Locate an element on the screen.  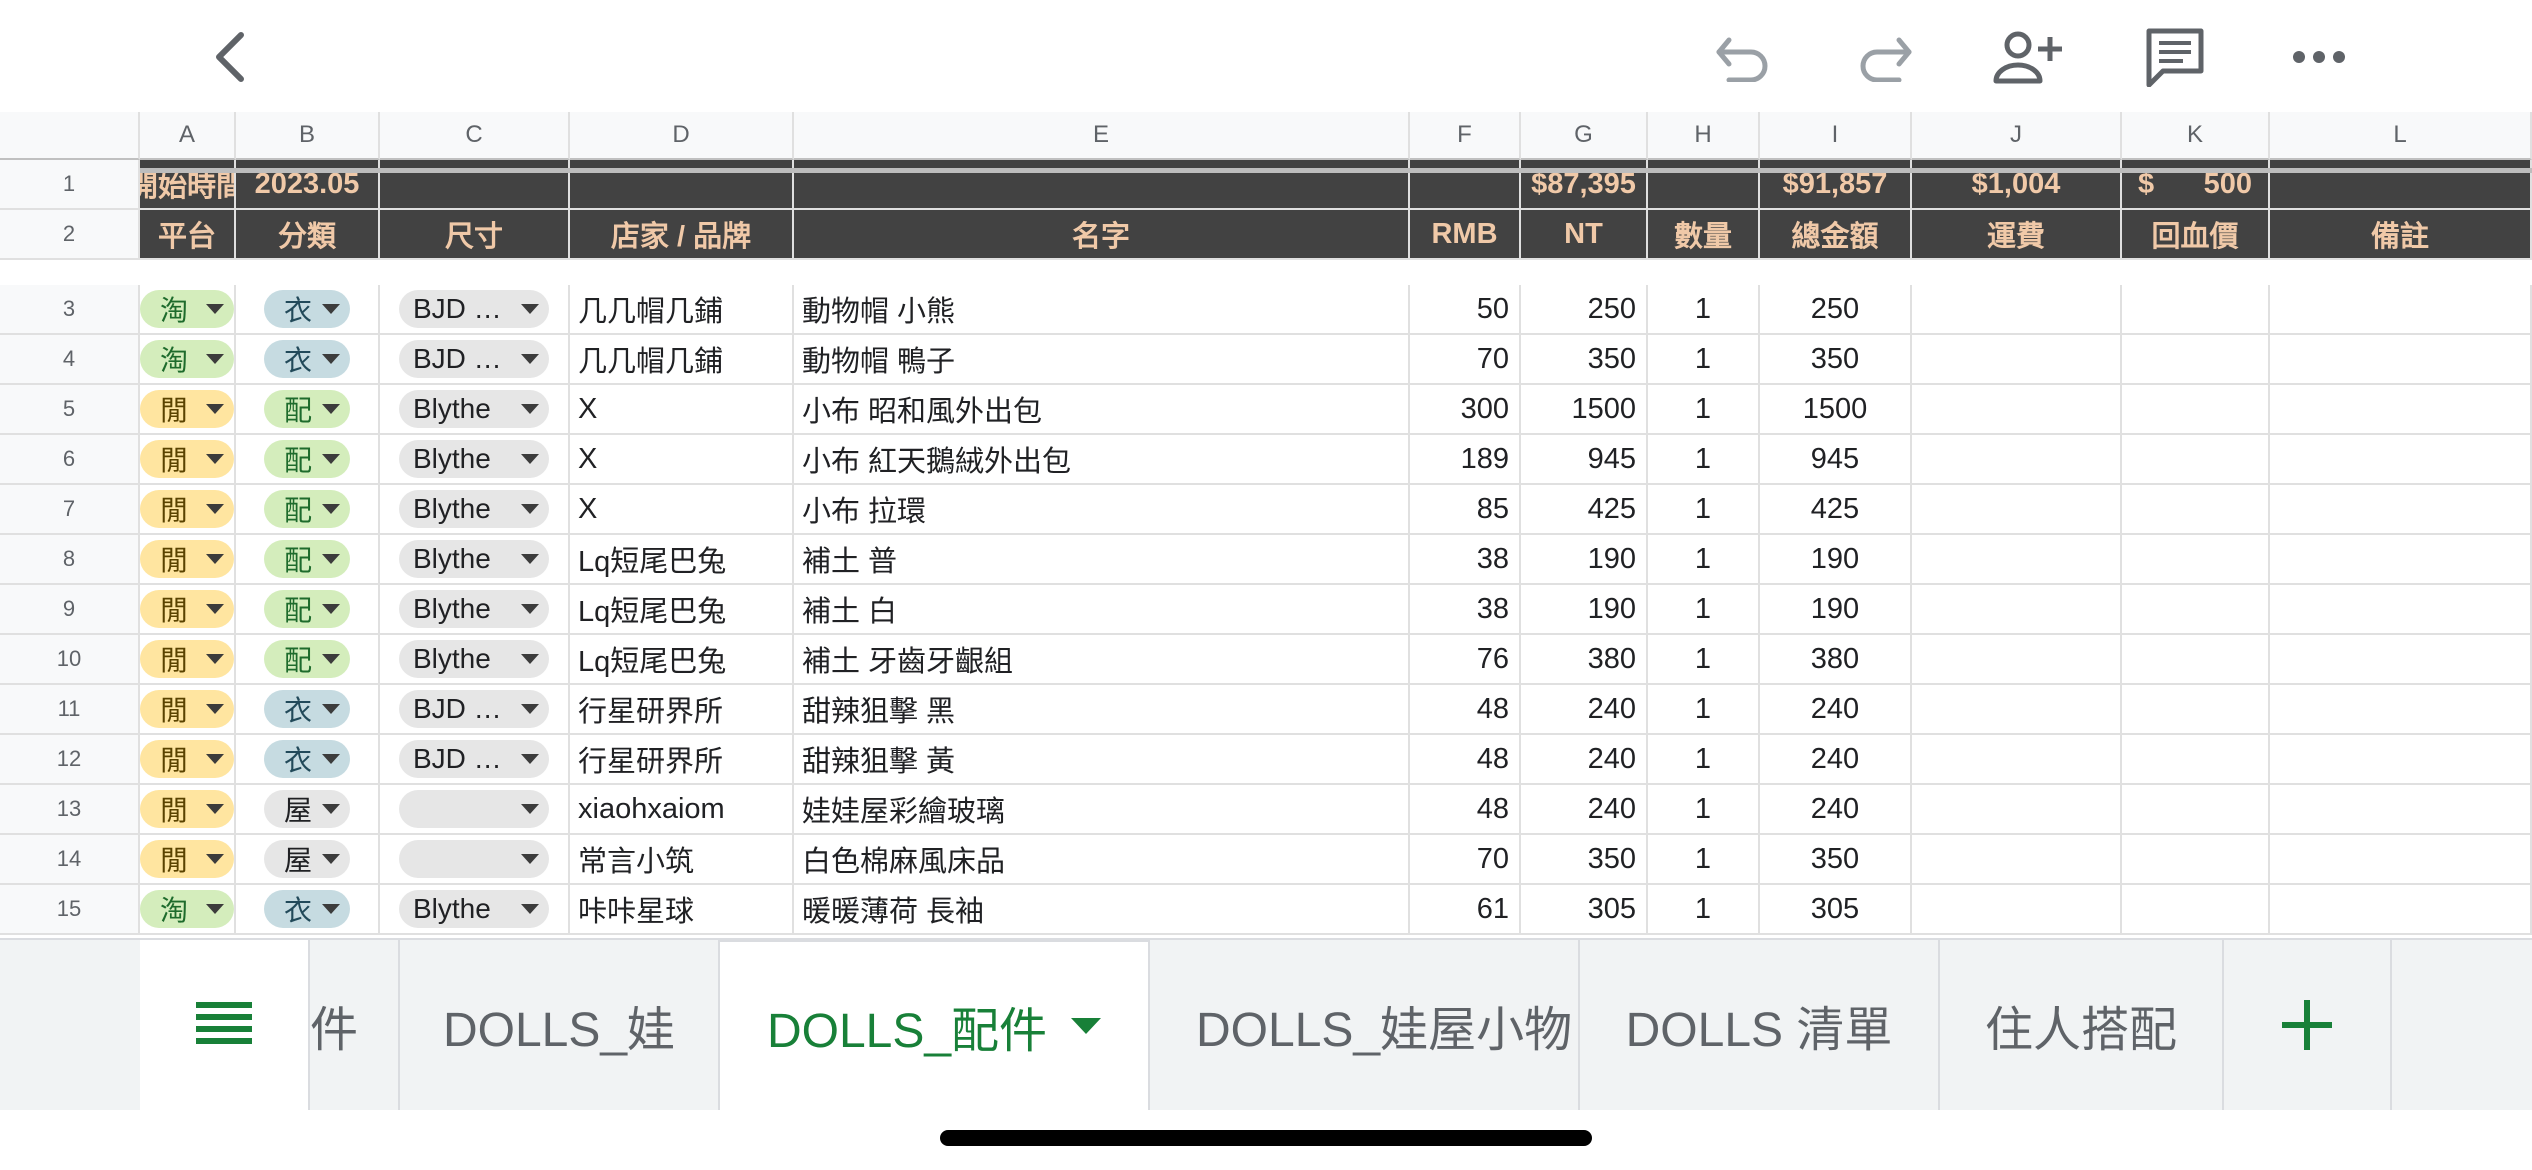
row-number: 1 is located at coordinates (70, 185).